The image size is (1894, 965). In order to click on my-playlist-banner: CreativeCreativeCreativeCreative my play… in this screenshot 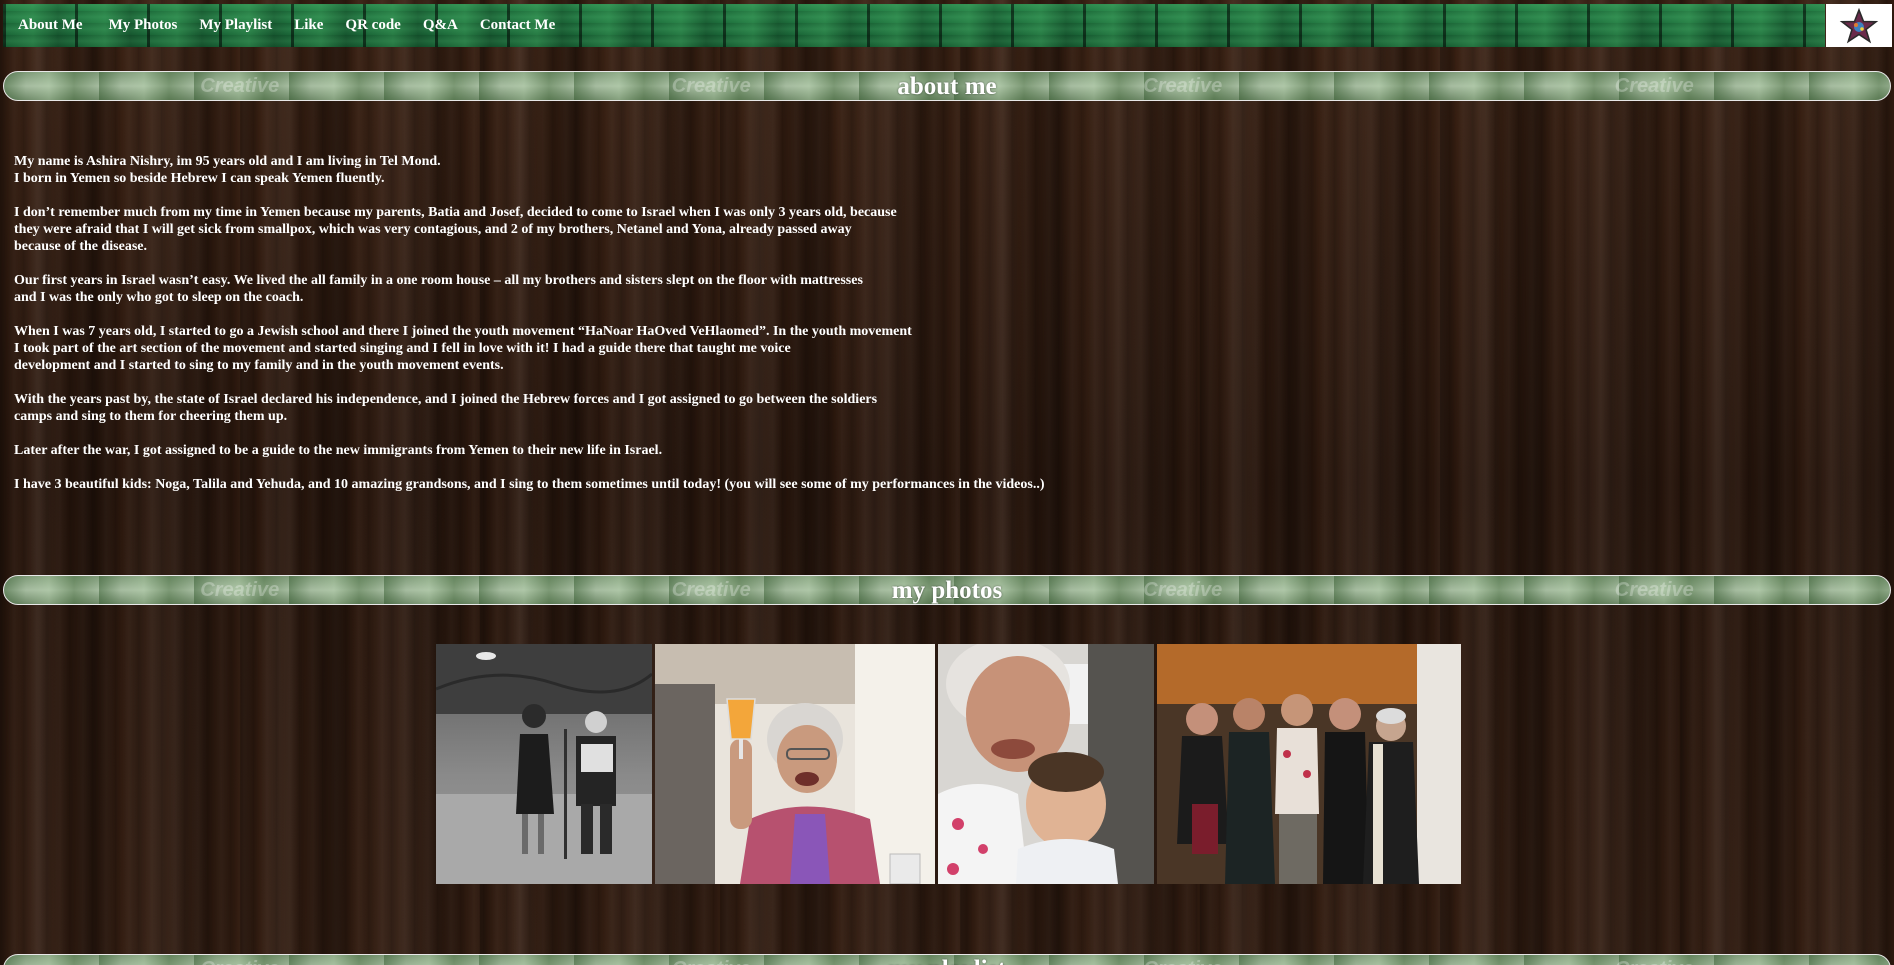, I will do `click(947, 959)`.